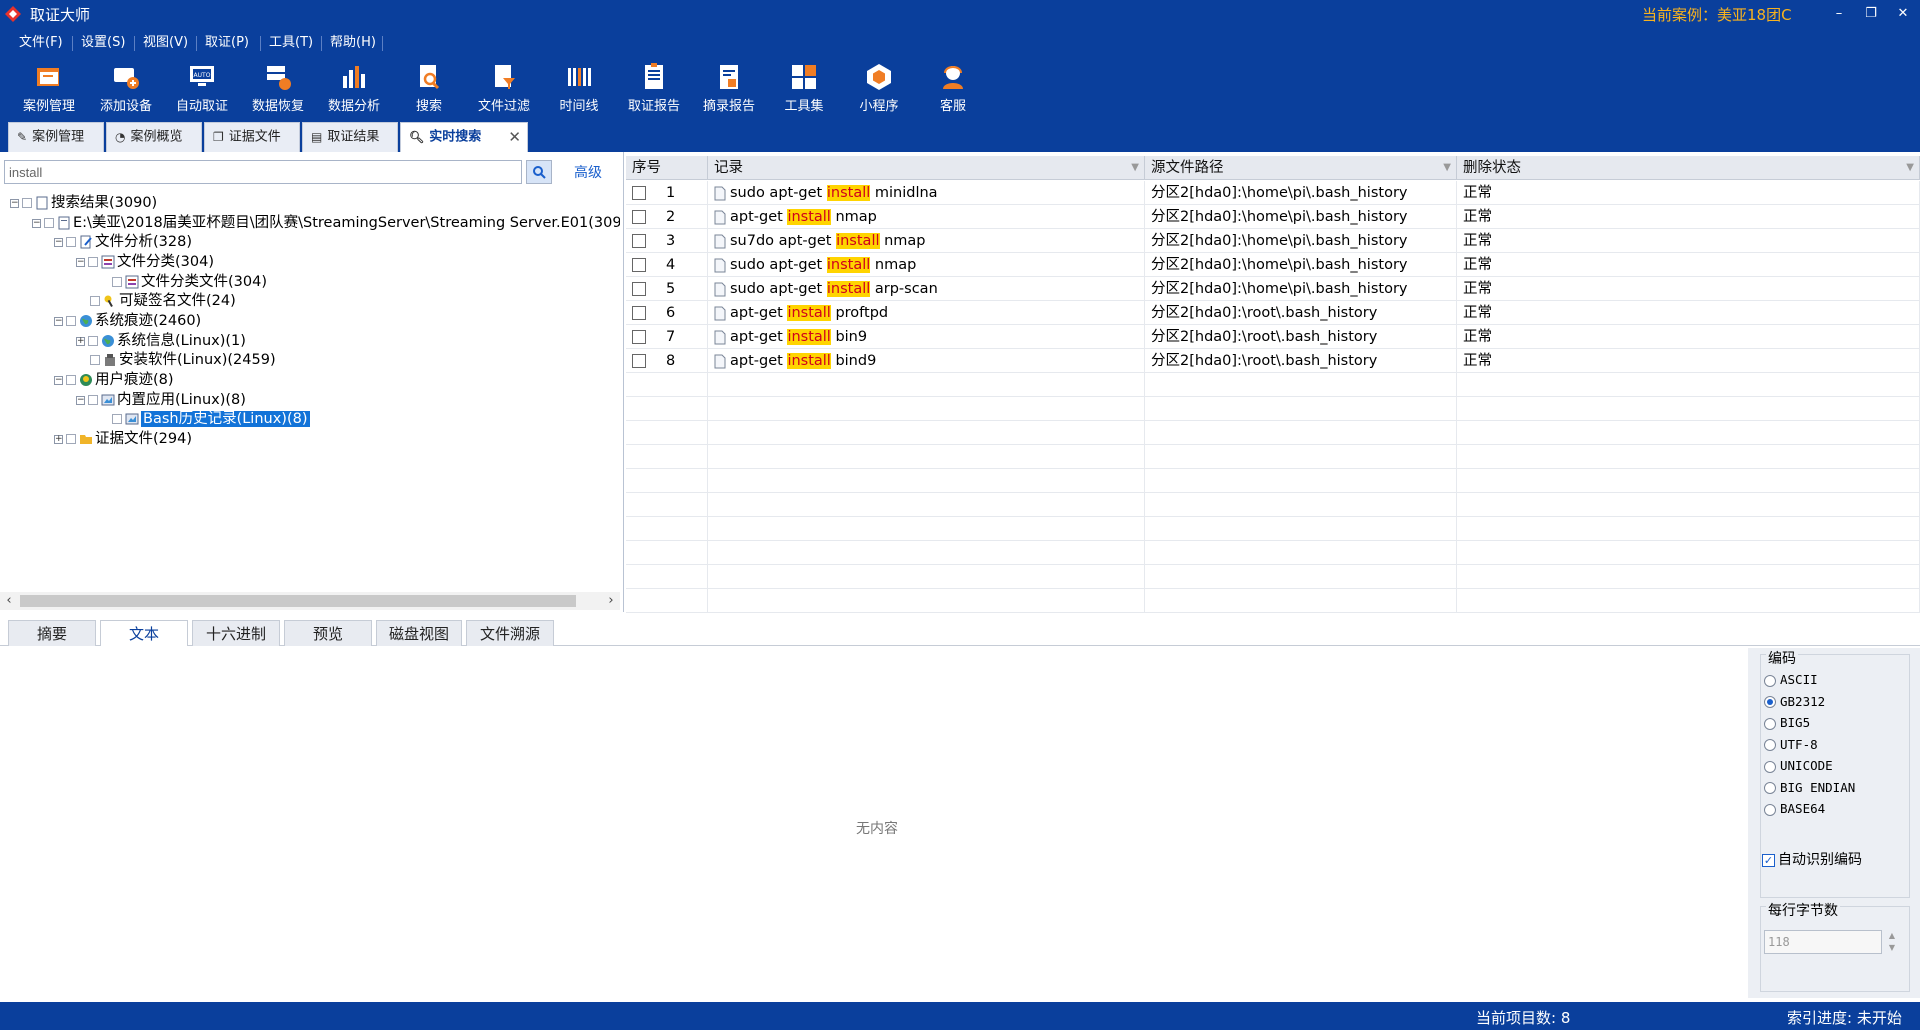 This screenshot has width=1920, height=1030. I want to click on tab-disk-view: 磁盘视图, so click(419, 633).